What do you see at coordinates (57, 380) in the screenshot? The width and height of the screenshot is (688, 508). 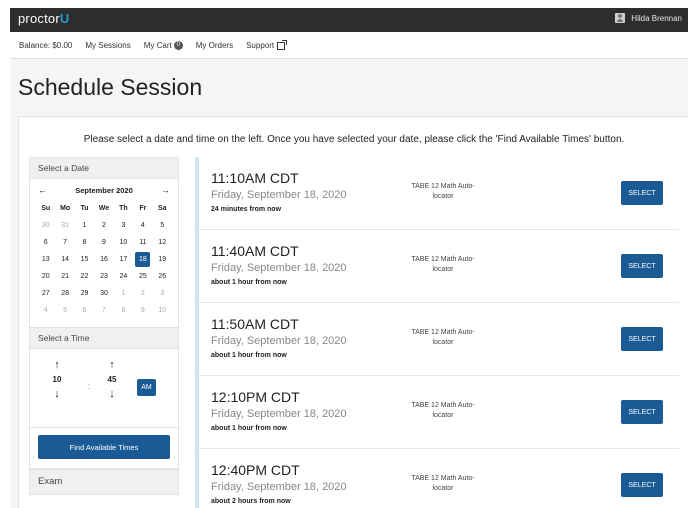 I see `hour-column: ↑ 10 ↓` at bounding box center [57, 380].